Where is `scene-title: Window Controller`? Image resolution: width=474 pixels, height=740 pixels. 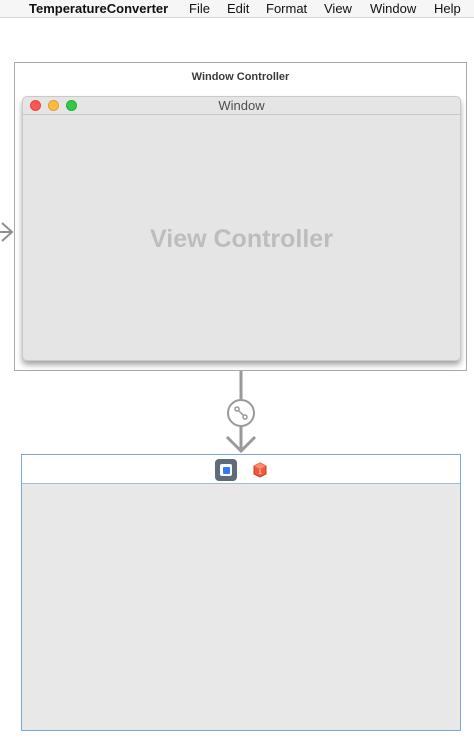
scene-title: Window Controller is located at coordinates (240, 77).